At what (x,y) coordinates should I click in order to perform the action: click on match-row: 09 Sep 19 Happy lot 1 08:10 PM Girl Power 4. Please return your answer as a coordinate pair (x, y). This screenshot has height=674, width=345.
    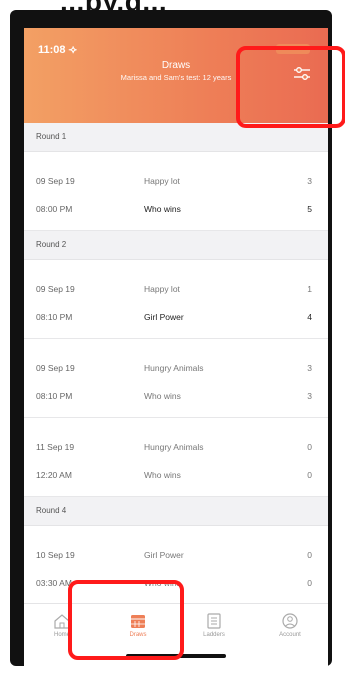
    Looking at the image, I should click on (176, 299).